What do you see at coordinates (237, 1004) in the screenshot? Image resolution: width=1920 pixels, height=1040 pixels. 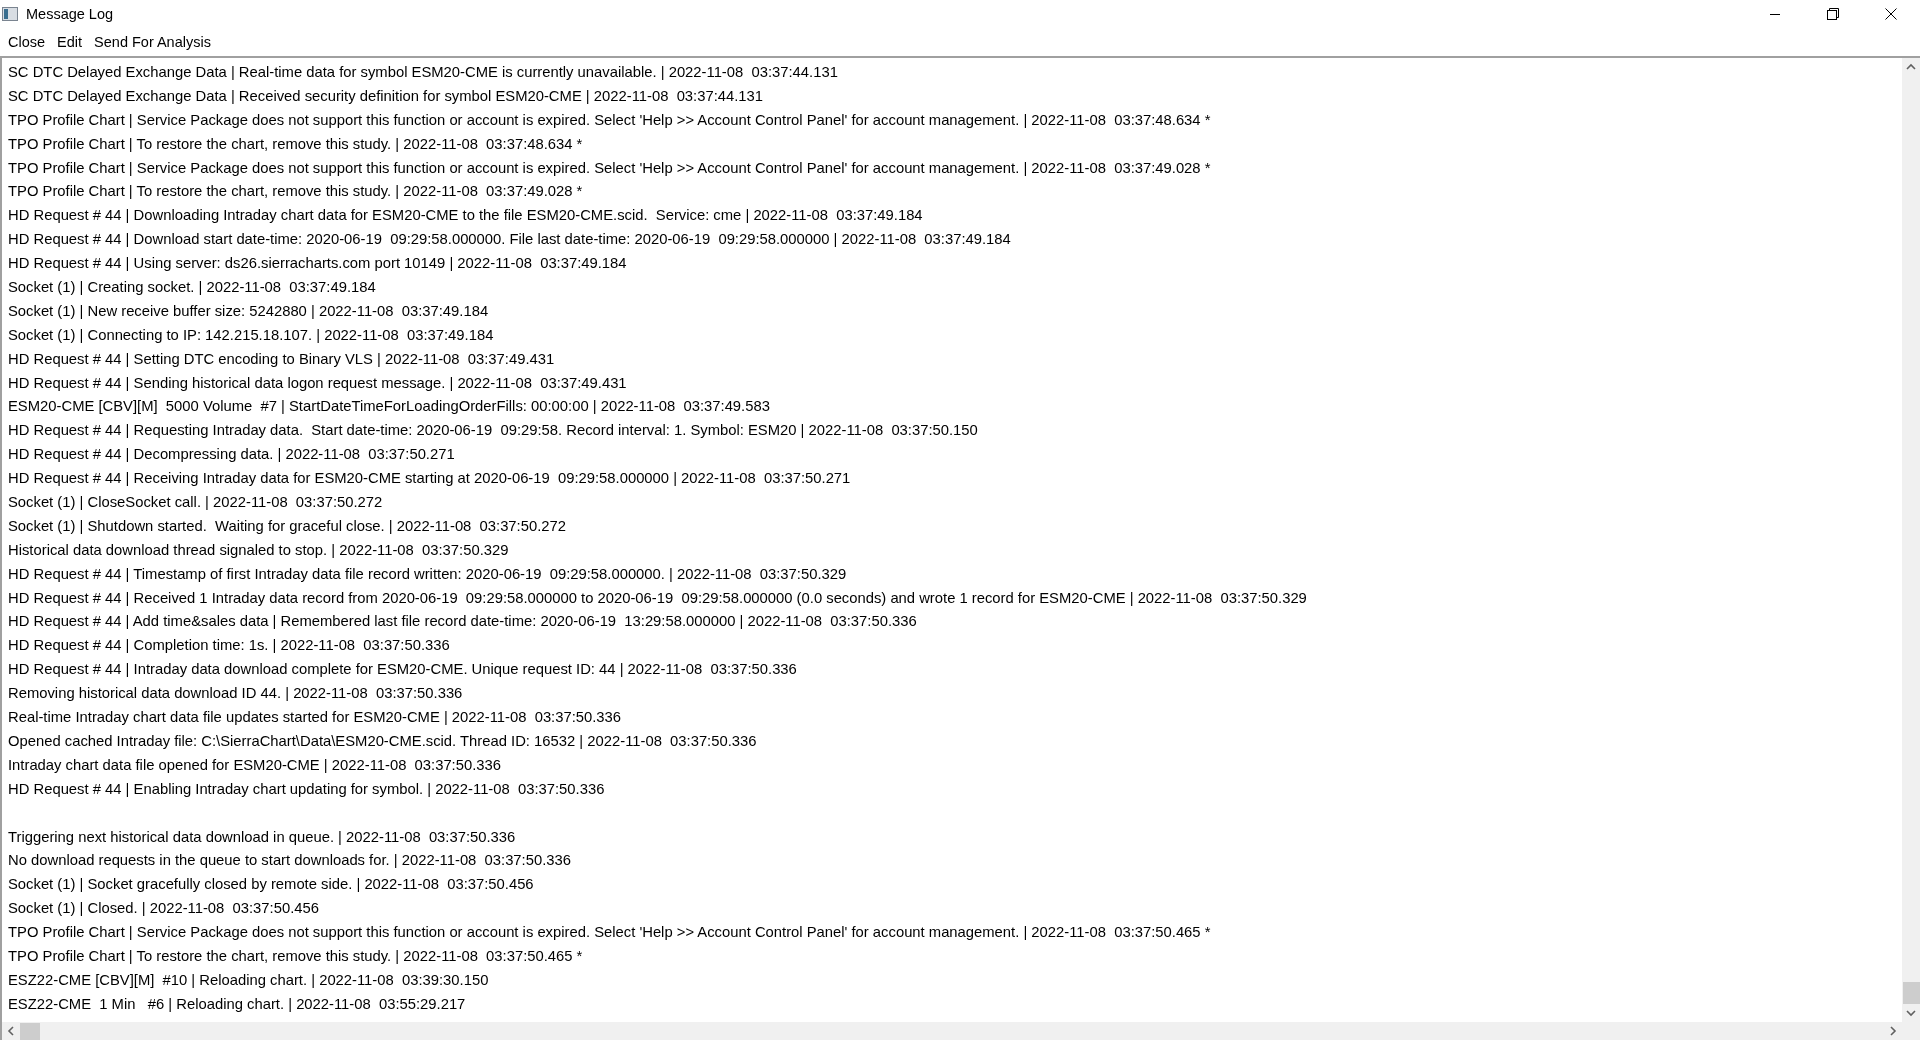 I see `log-line: ESZ22-CME 1 Min #6 | Reloading chart. | 2022-11-08 03:55:29.217` at bounding box center [237, 1004].